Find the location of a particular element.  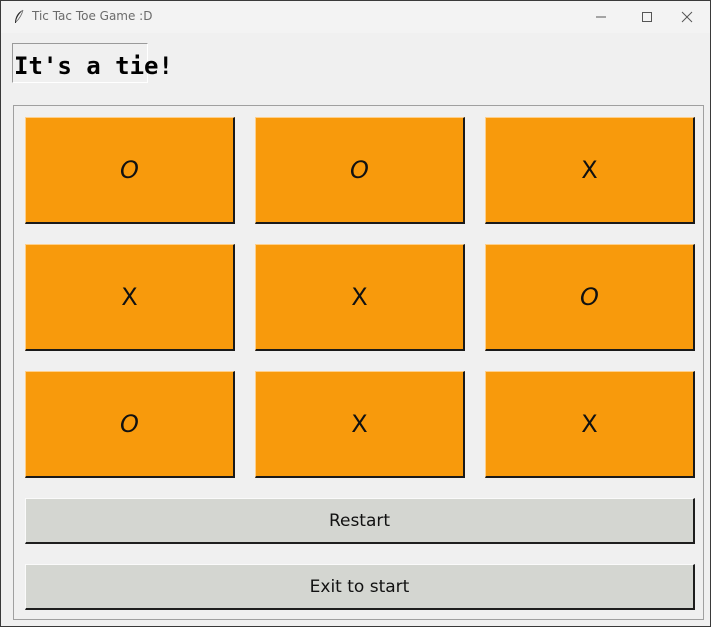

restart-button: Restart is located at coordinates (360, 521).